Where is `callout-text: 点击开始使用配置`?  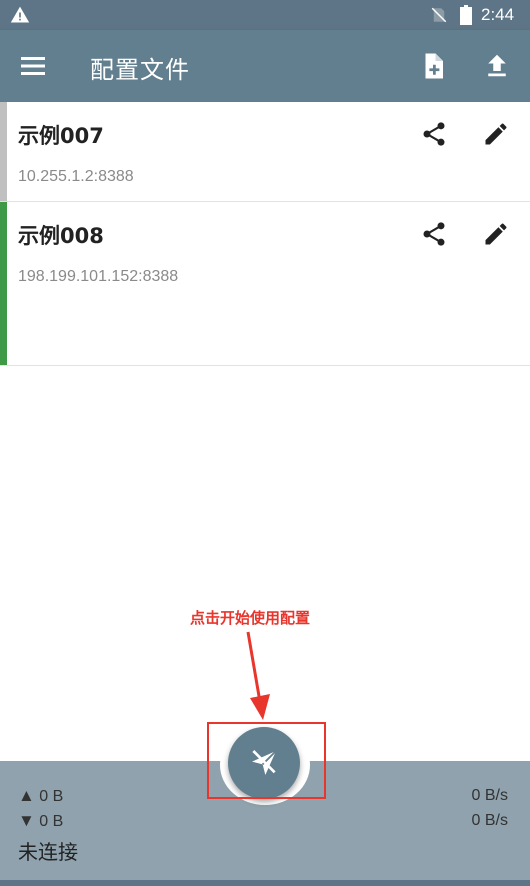
callout-text: 点击开始使用配置 is located at coordinates (250, 618).